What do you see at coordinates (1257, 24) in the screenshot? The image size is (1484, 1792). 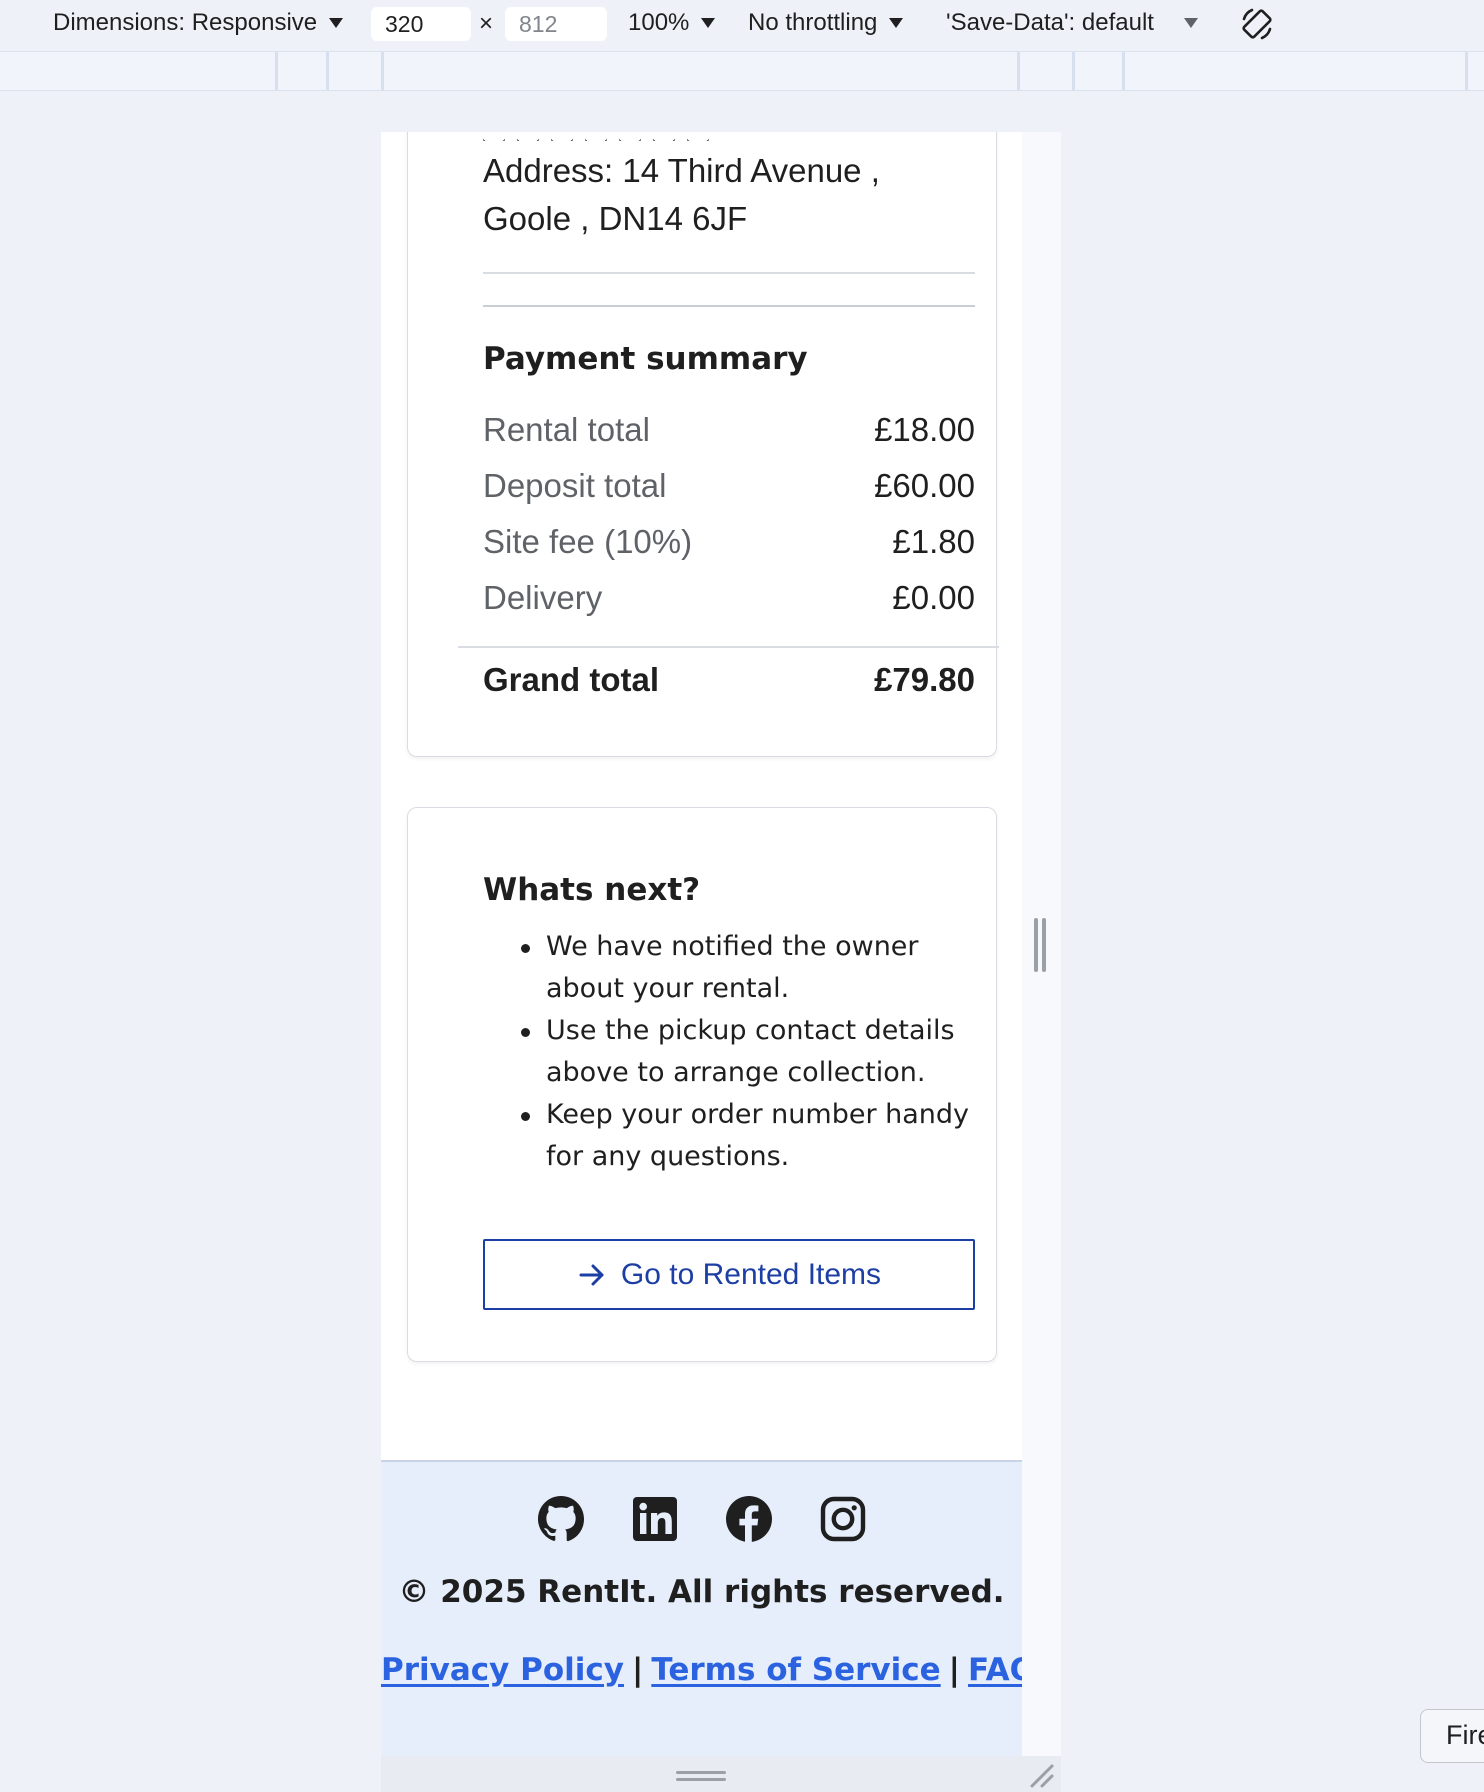 I see `rotate-icon` at bounding box center [1257, 24].